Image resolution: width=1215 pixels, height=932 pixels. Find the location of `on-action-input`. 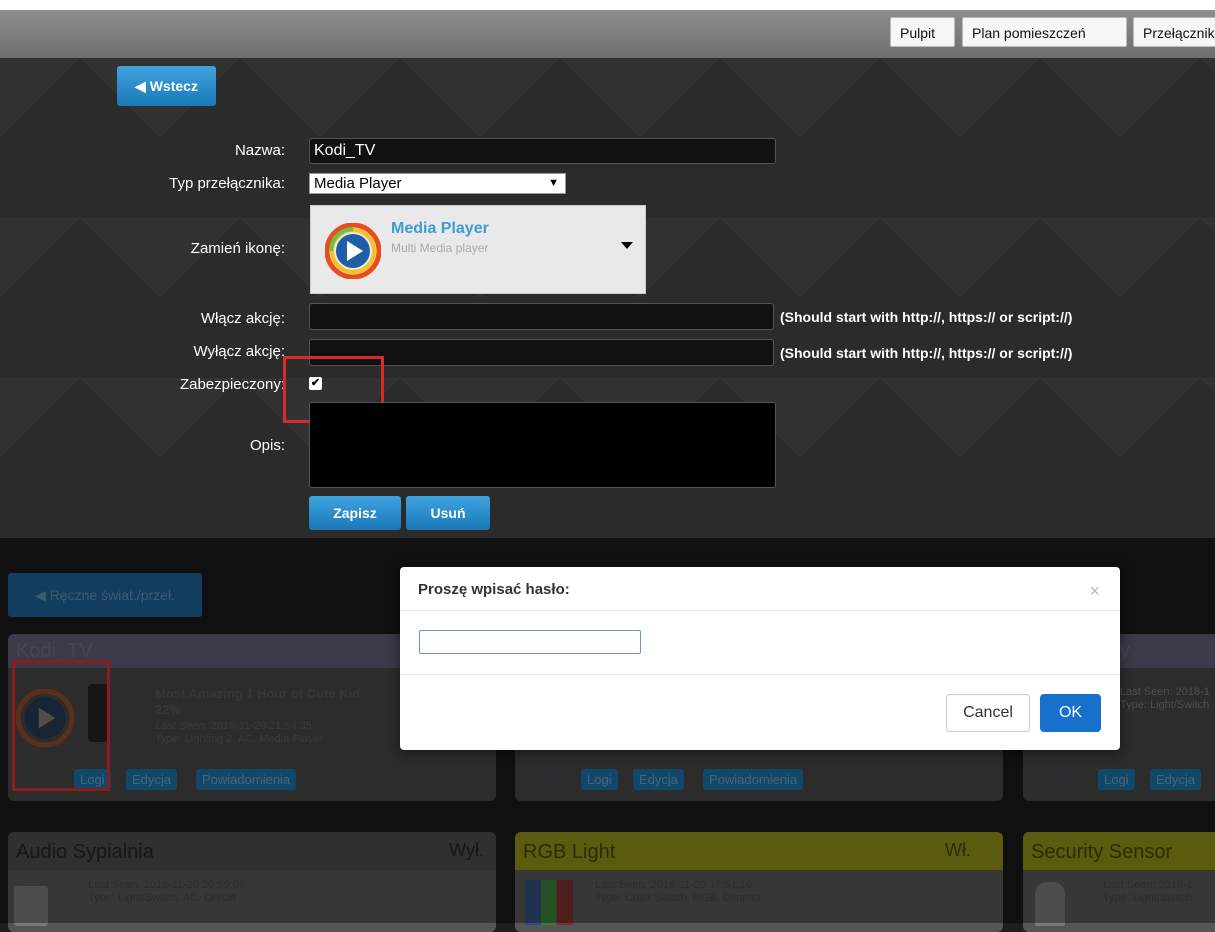

on-action-input is located at coordinates (541, 316).